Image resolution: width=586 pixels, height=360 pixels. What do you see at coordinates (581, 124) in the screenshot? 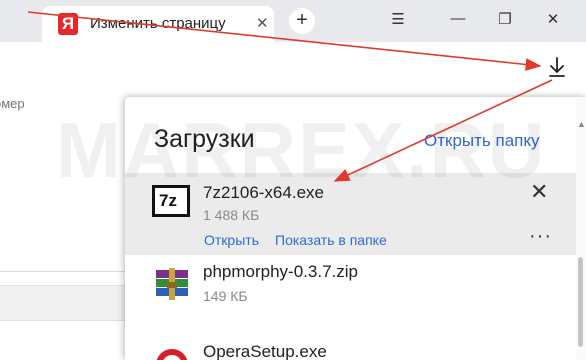
I see `scroll-up-icon: ▲` at bounding box center [581, 124].